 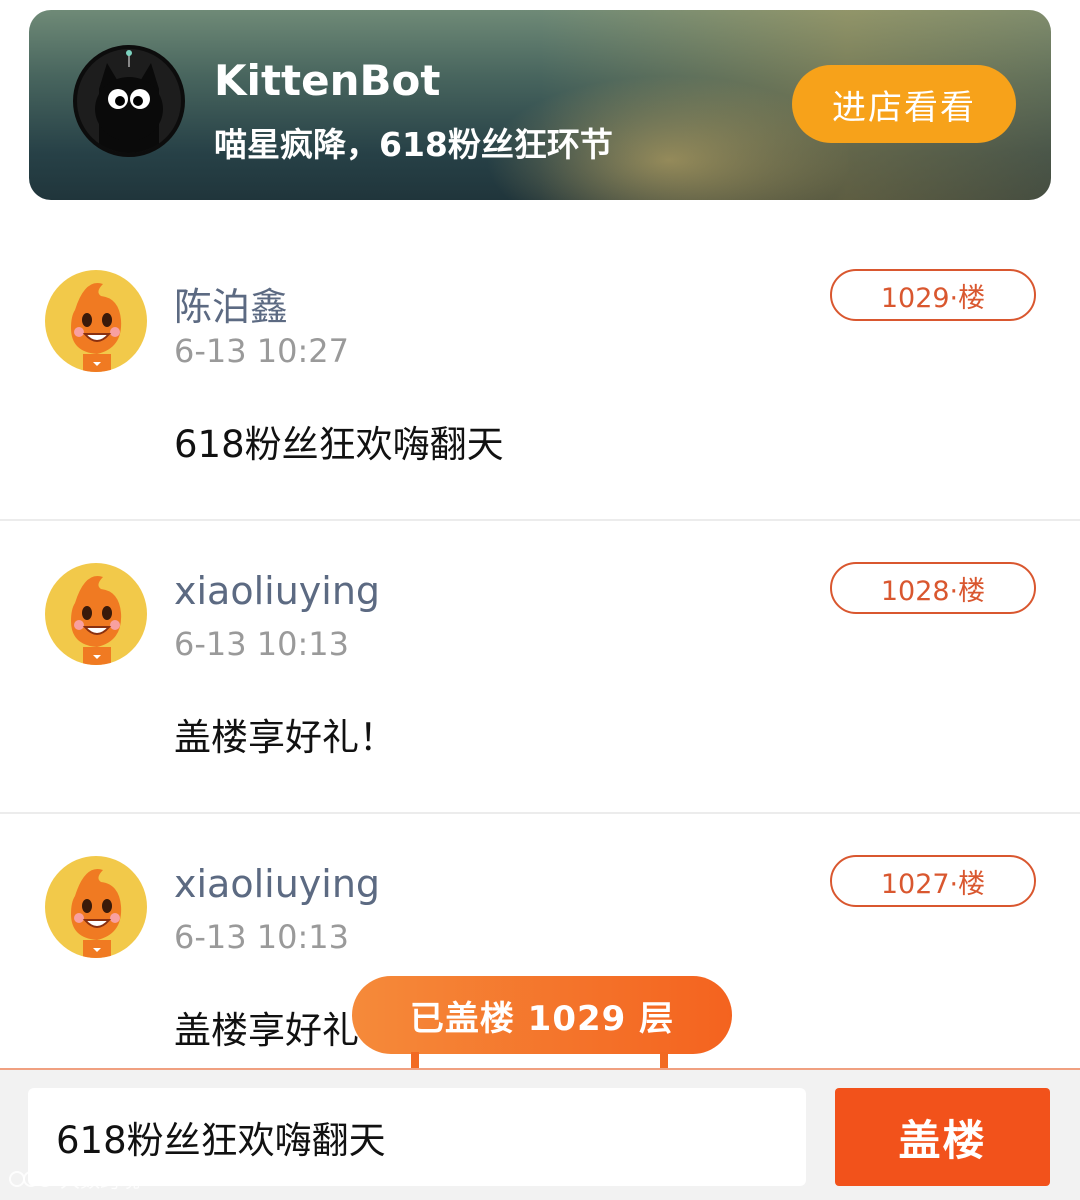 What do you see at coordinates (542, 1015) in the screenshot?
I see `floor-counter-badge: 已盖楼 1029 层` at bounding box center [542, 1015].